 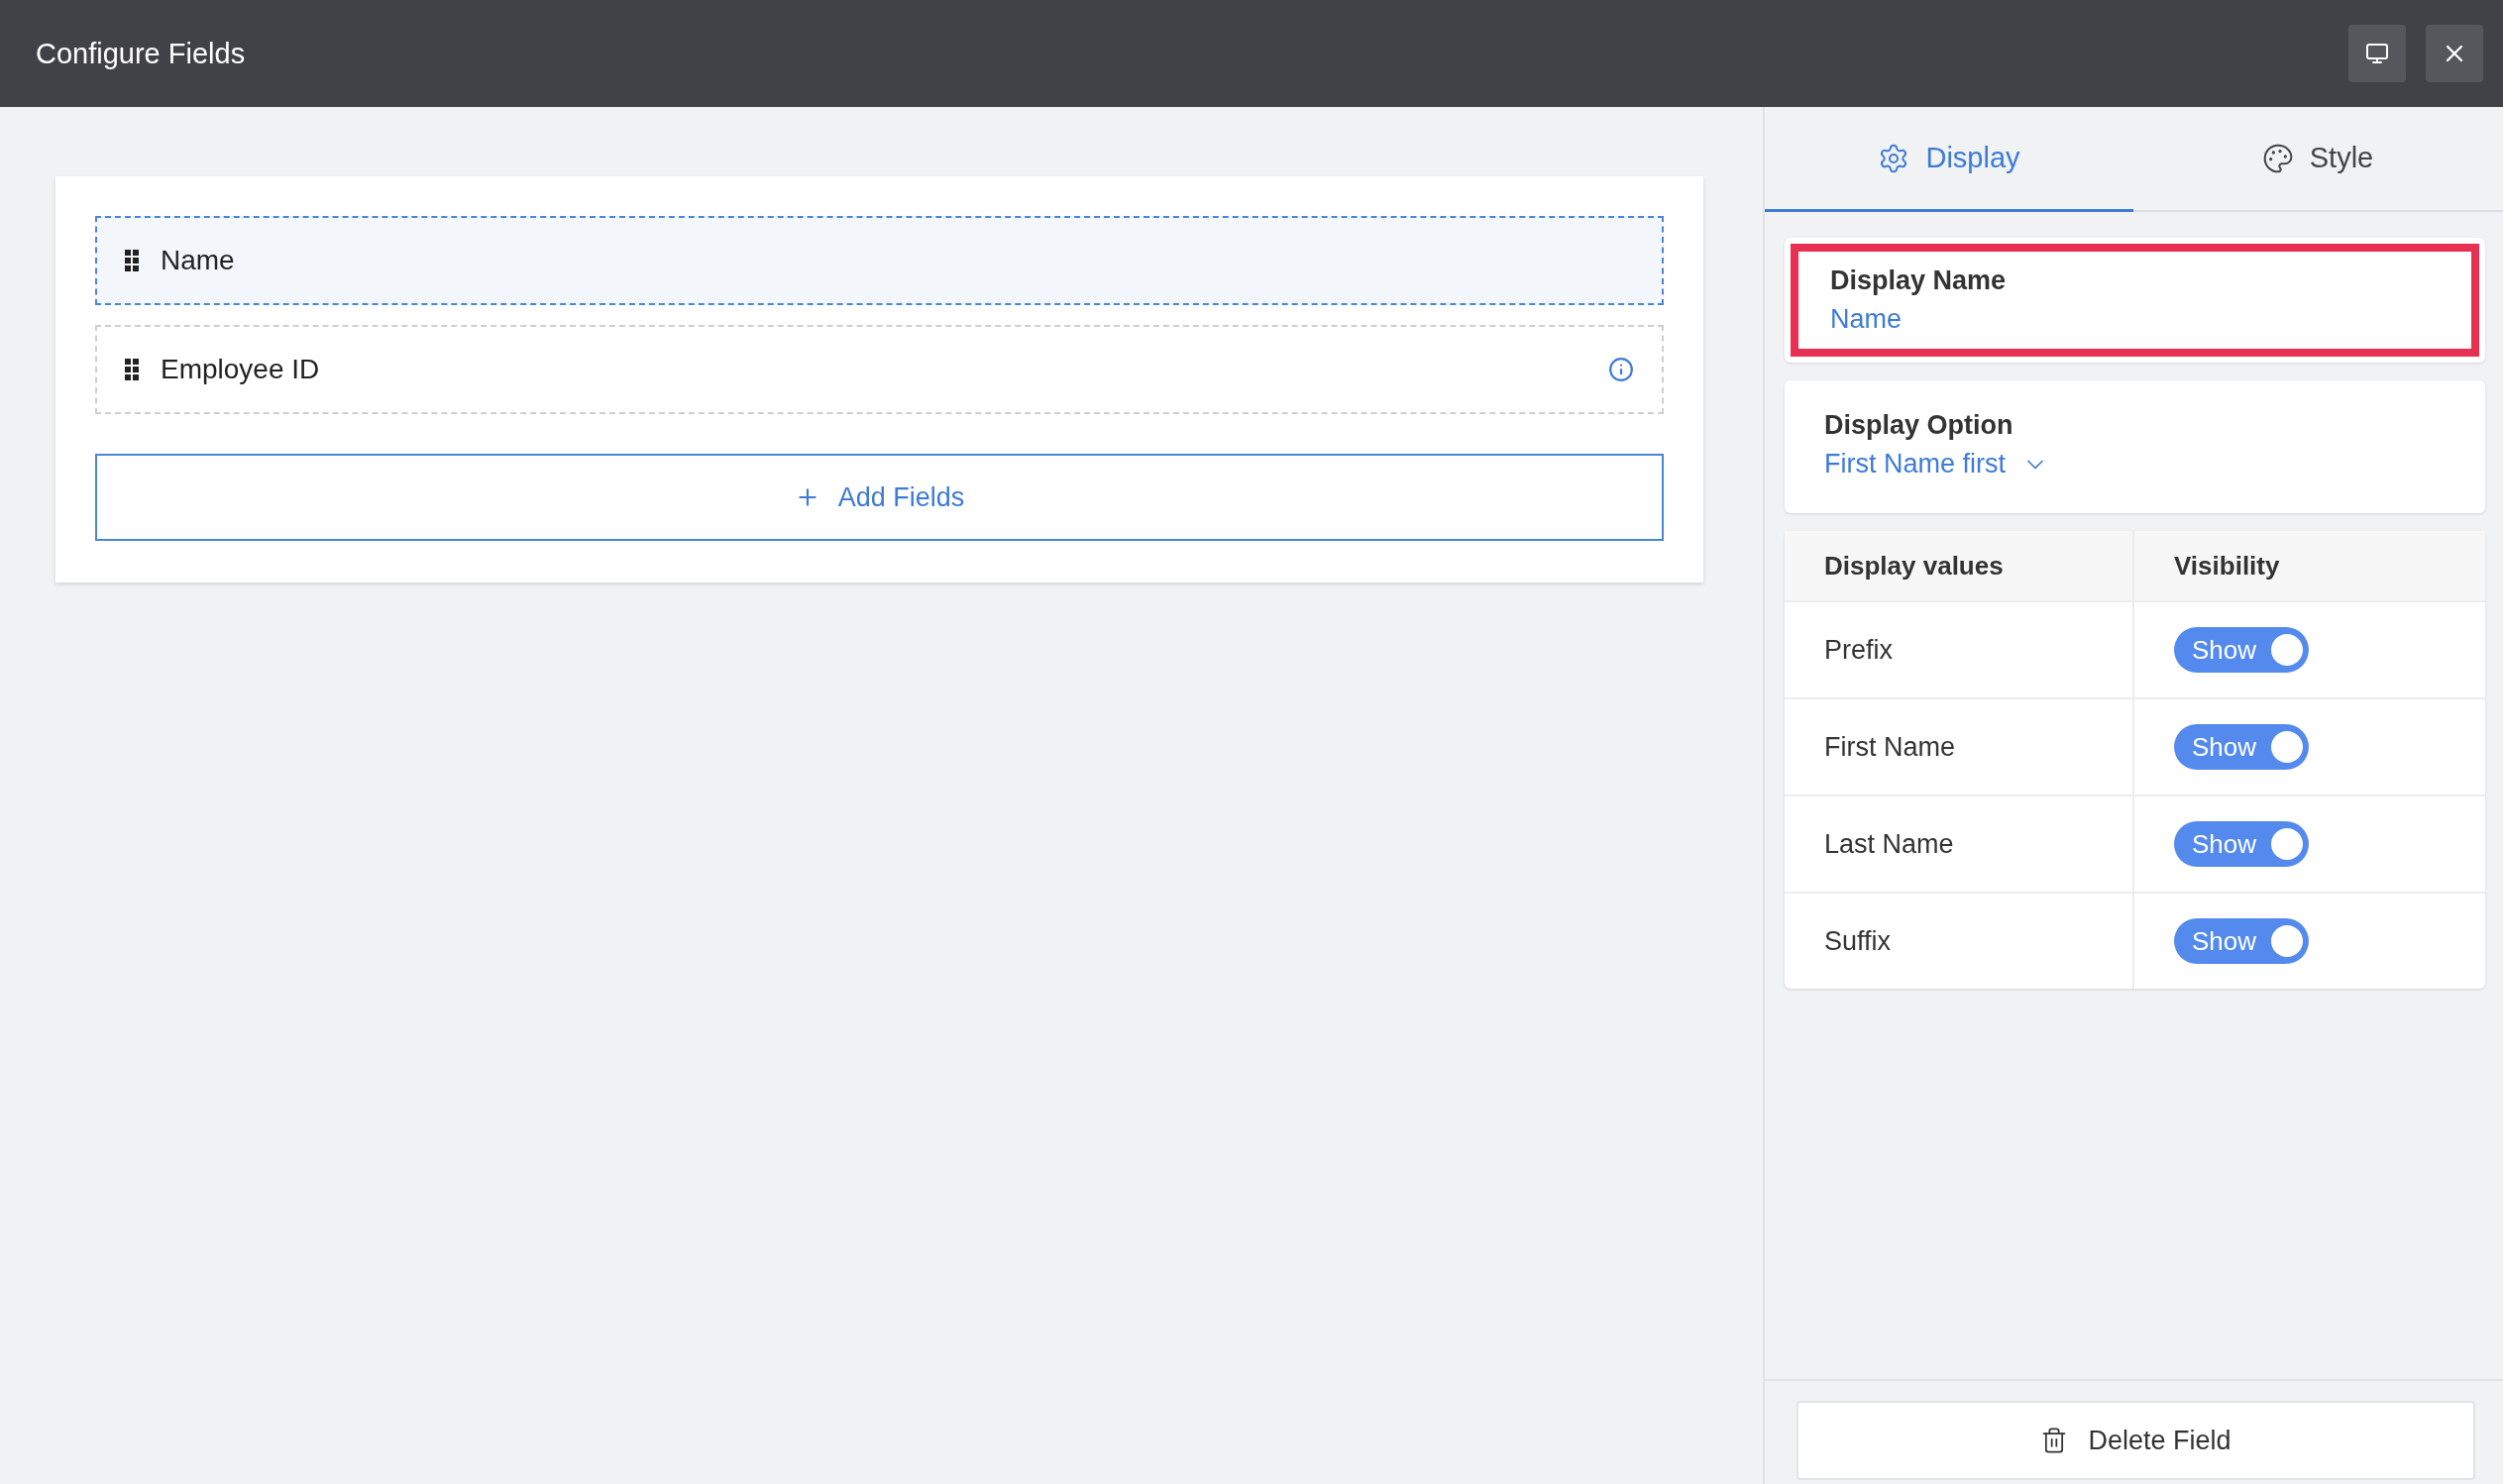 What do you see at coordinates (1960, 845) in the screenshot?
I see `table-cell: Last Name` at bounding box center [1960, 845].